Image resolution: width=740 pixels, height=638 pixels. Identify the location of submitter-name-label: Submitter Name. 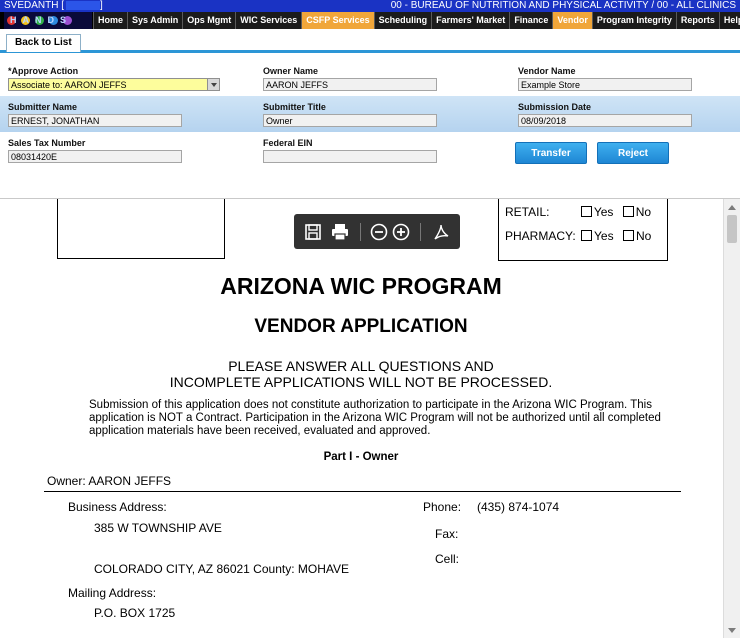
(43, 107).